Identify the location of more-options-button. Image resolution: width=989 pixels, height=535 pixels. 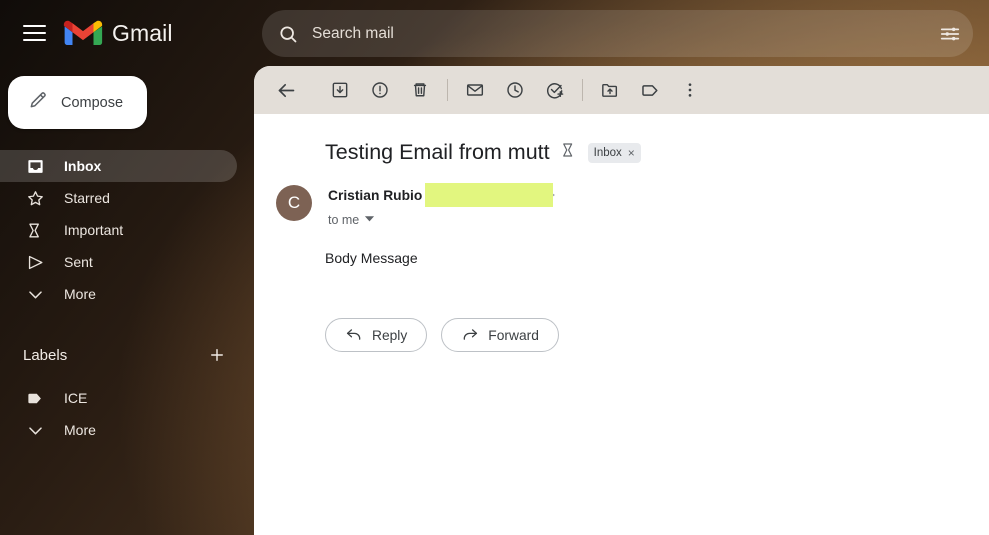
(690, 90).